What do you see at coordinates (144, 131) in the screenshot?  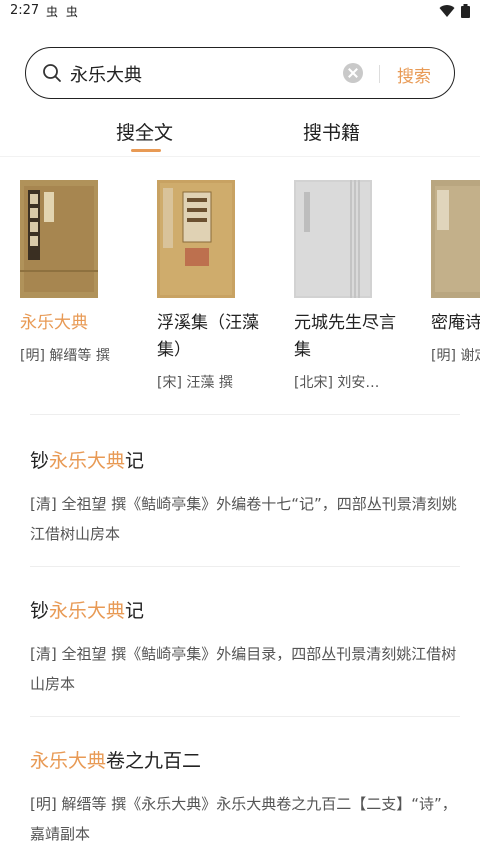 I see `tab-fulltext: 搜全文` at bounding box center [144, 131].